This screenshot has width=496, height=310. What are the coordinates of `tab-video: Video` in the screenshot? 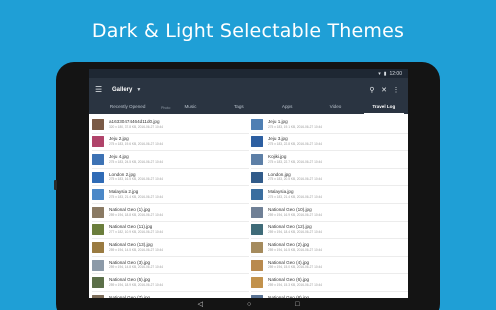 It's located at (335, 107).